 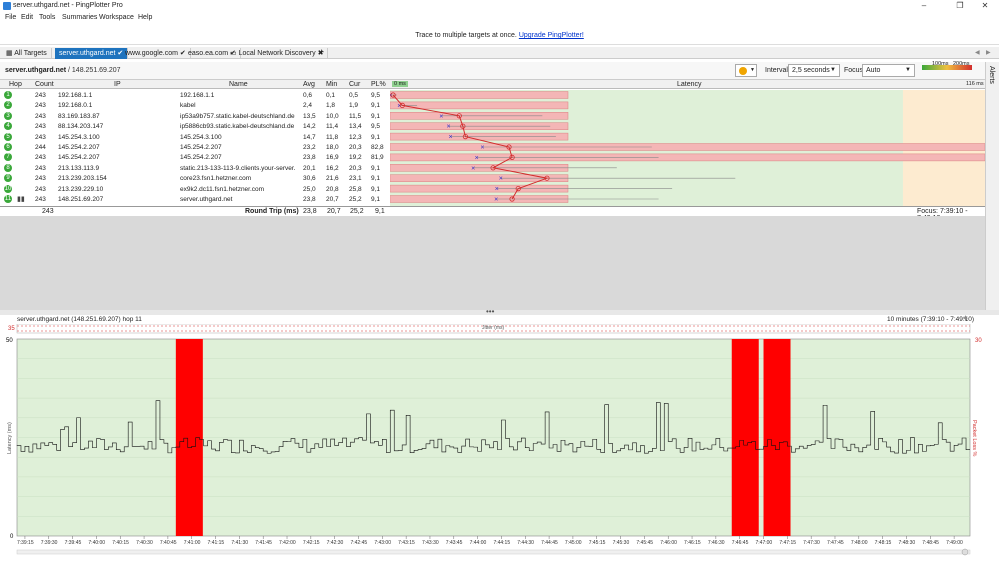 I want to click on min-marker: ×, so click(x=451, y=137).